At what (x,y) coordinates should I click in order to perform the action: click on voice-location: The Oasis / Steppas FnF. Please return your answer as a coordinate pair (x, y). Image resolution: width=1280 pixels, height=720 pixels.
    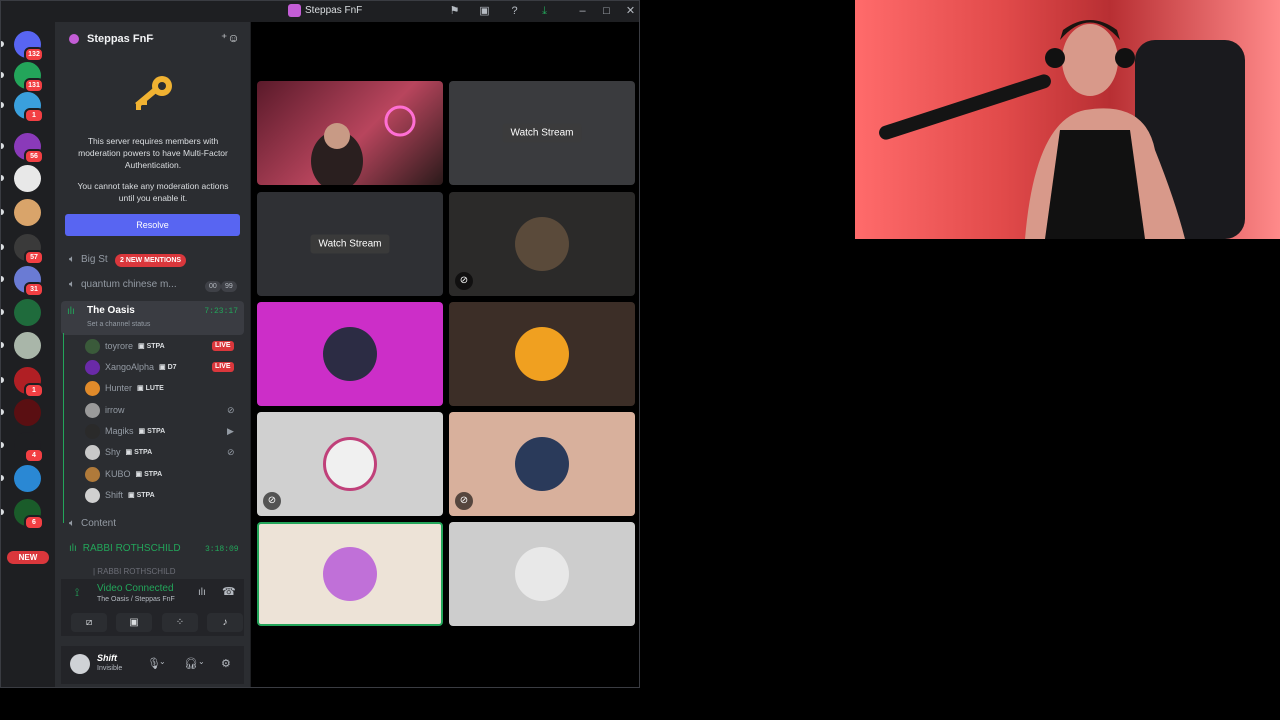
    Looking at the image, I should click on (136, 599).